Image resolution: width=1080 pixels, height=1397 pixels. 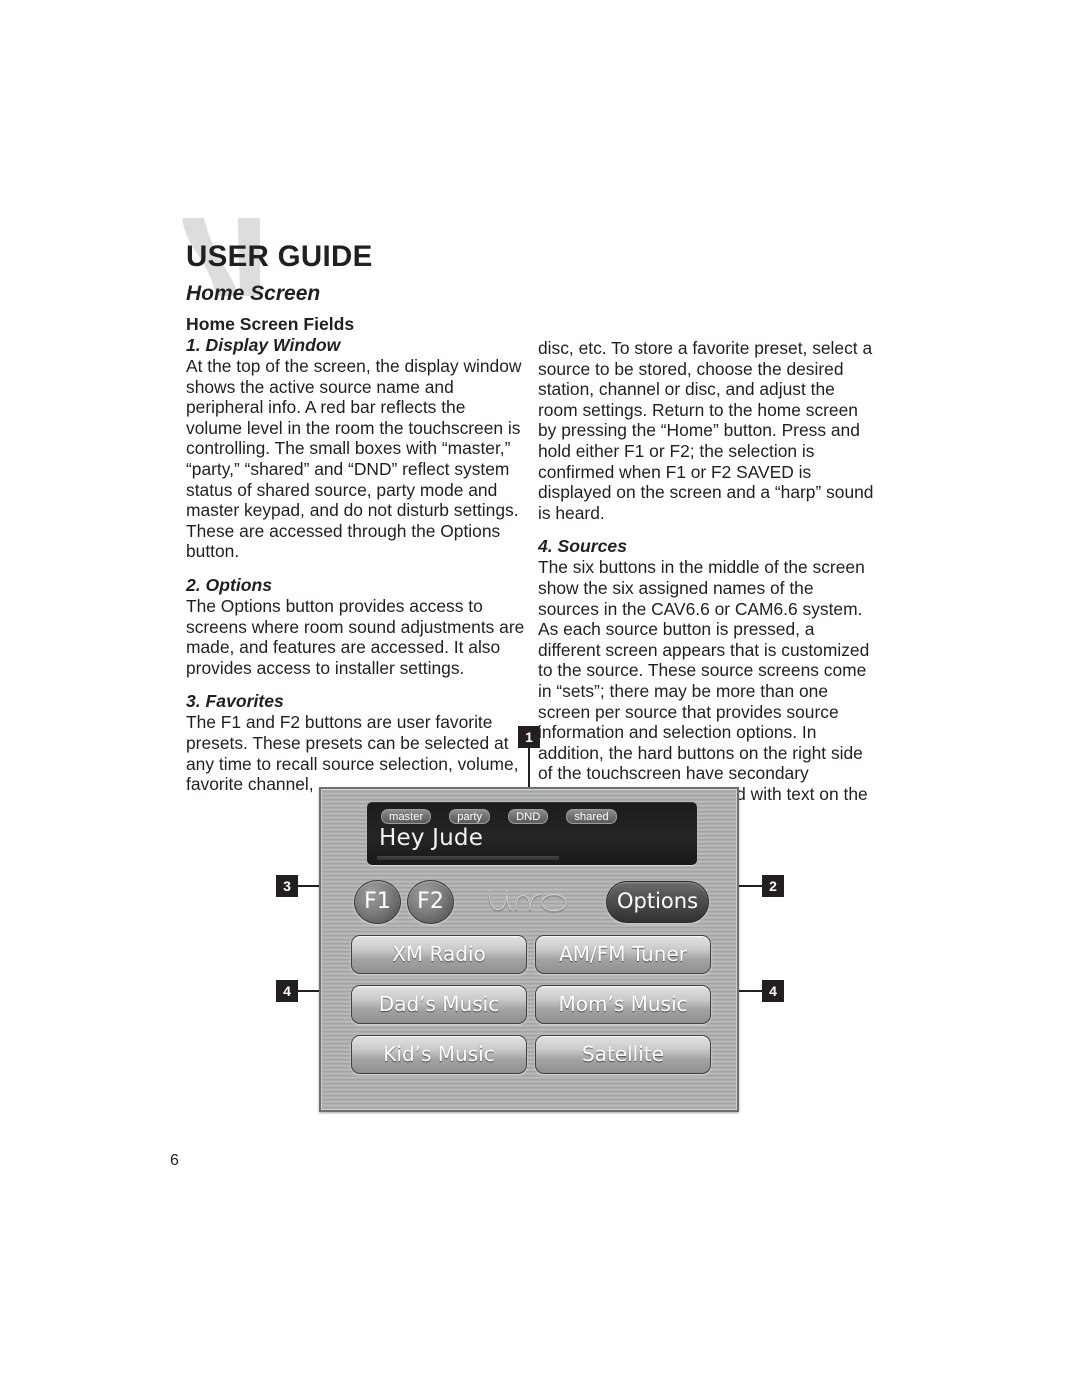 What do you see at coordinates (263, 345) in the screenshot?
I see `heading-display-window: 1. Display Window` at bounding box center [263, 345].